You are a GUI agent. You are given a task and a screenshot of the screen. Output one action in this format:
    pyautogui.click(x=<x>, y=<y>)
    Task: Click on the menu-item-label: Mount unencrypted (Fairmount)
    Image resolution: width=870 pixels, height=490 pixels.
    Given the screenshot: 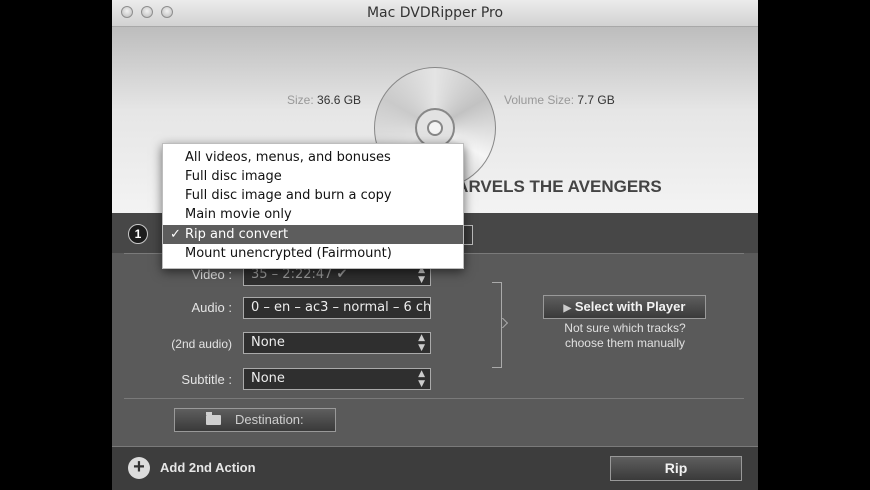 What is the action you would take?
    pyautogui.click(x=288, y=253)
    